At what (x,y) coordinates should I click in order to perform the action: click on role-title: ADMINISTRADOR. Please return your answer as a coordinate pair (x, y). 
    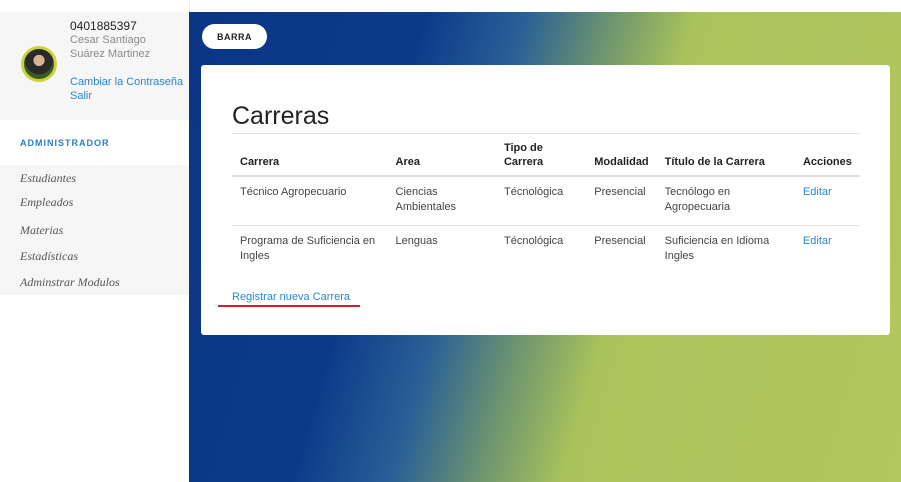
    Looking at the image, I should click on (65, 143).